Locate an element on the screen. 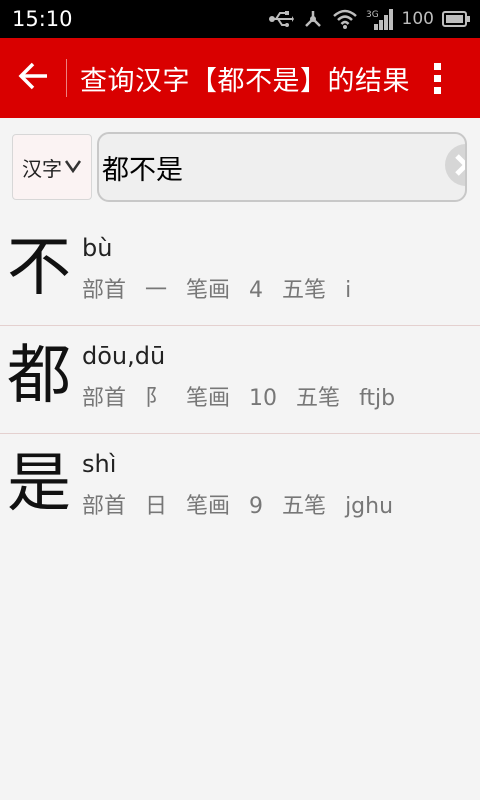 This screenshot has width=480, height=800. battery-icon is located at coordinates (456, 19).